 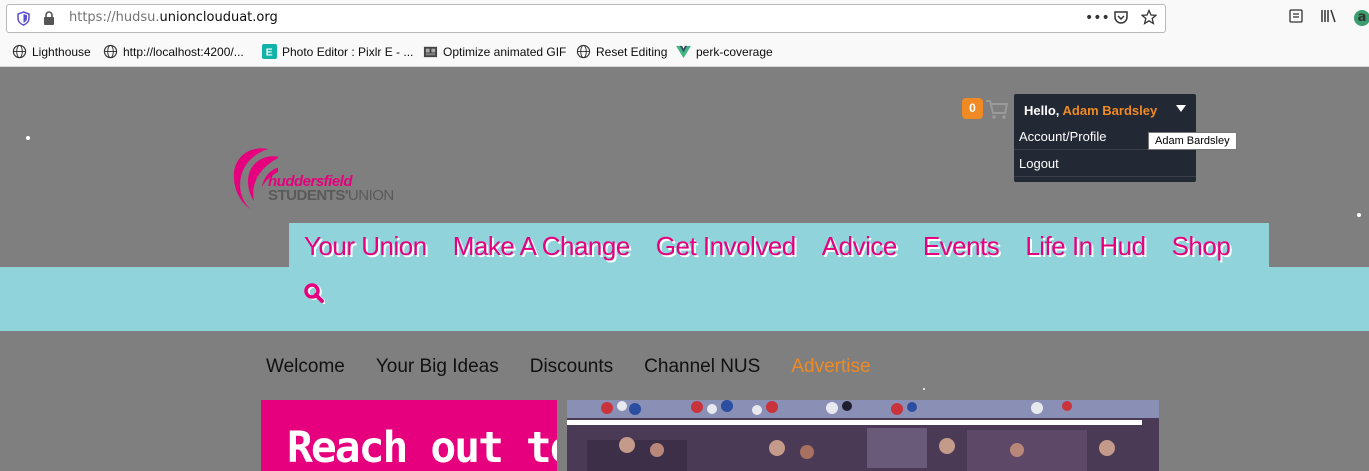 What do you see at coordinates (49, 18) in the screenshot?
I see `lock-icon` at bounding box center [49, 18].